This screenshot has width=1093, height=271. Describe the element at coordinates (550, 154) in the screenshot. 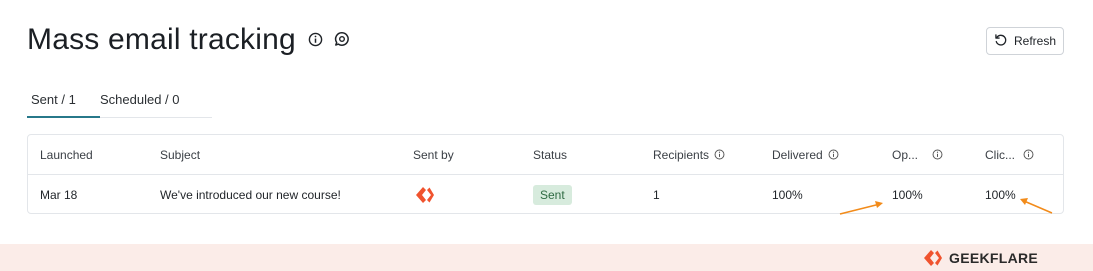

I see `column-header-status: Status` at that location.